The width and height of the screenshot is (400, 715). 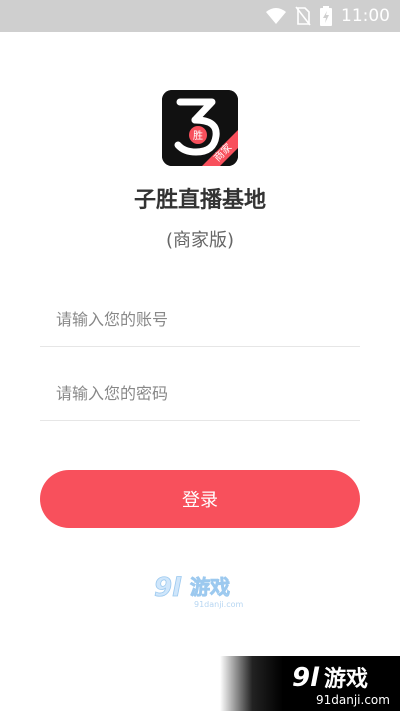 What do you see at coordinates (200, 16) in the screenshot?
I see `status-bar: 11:00` at bounding box center [200, 16].